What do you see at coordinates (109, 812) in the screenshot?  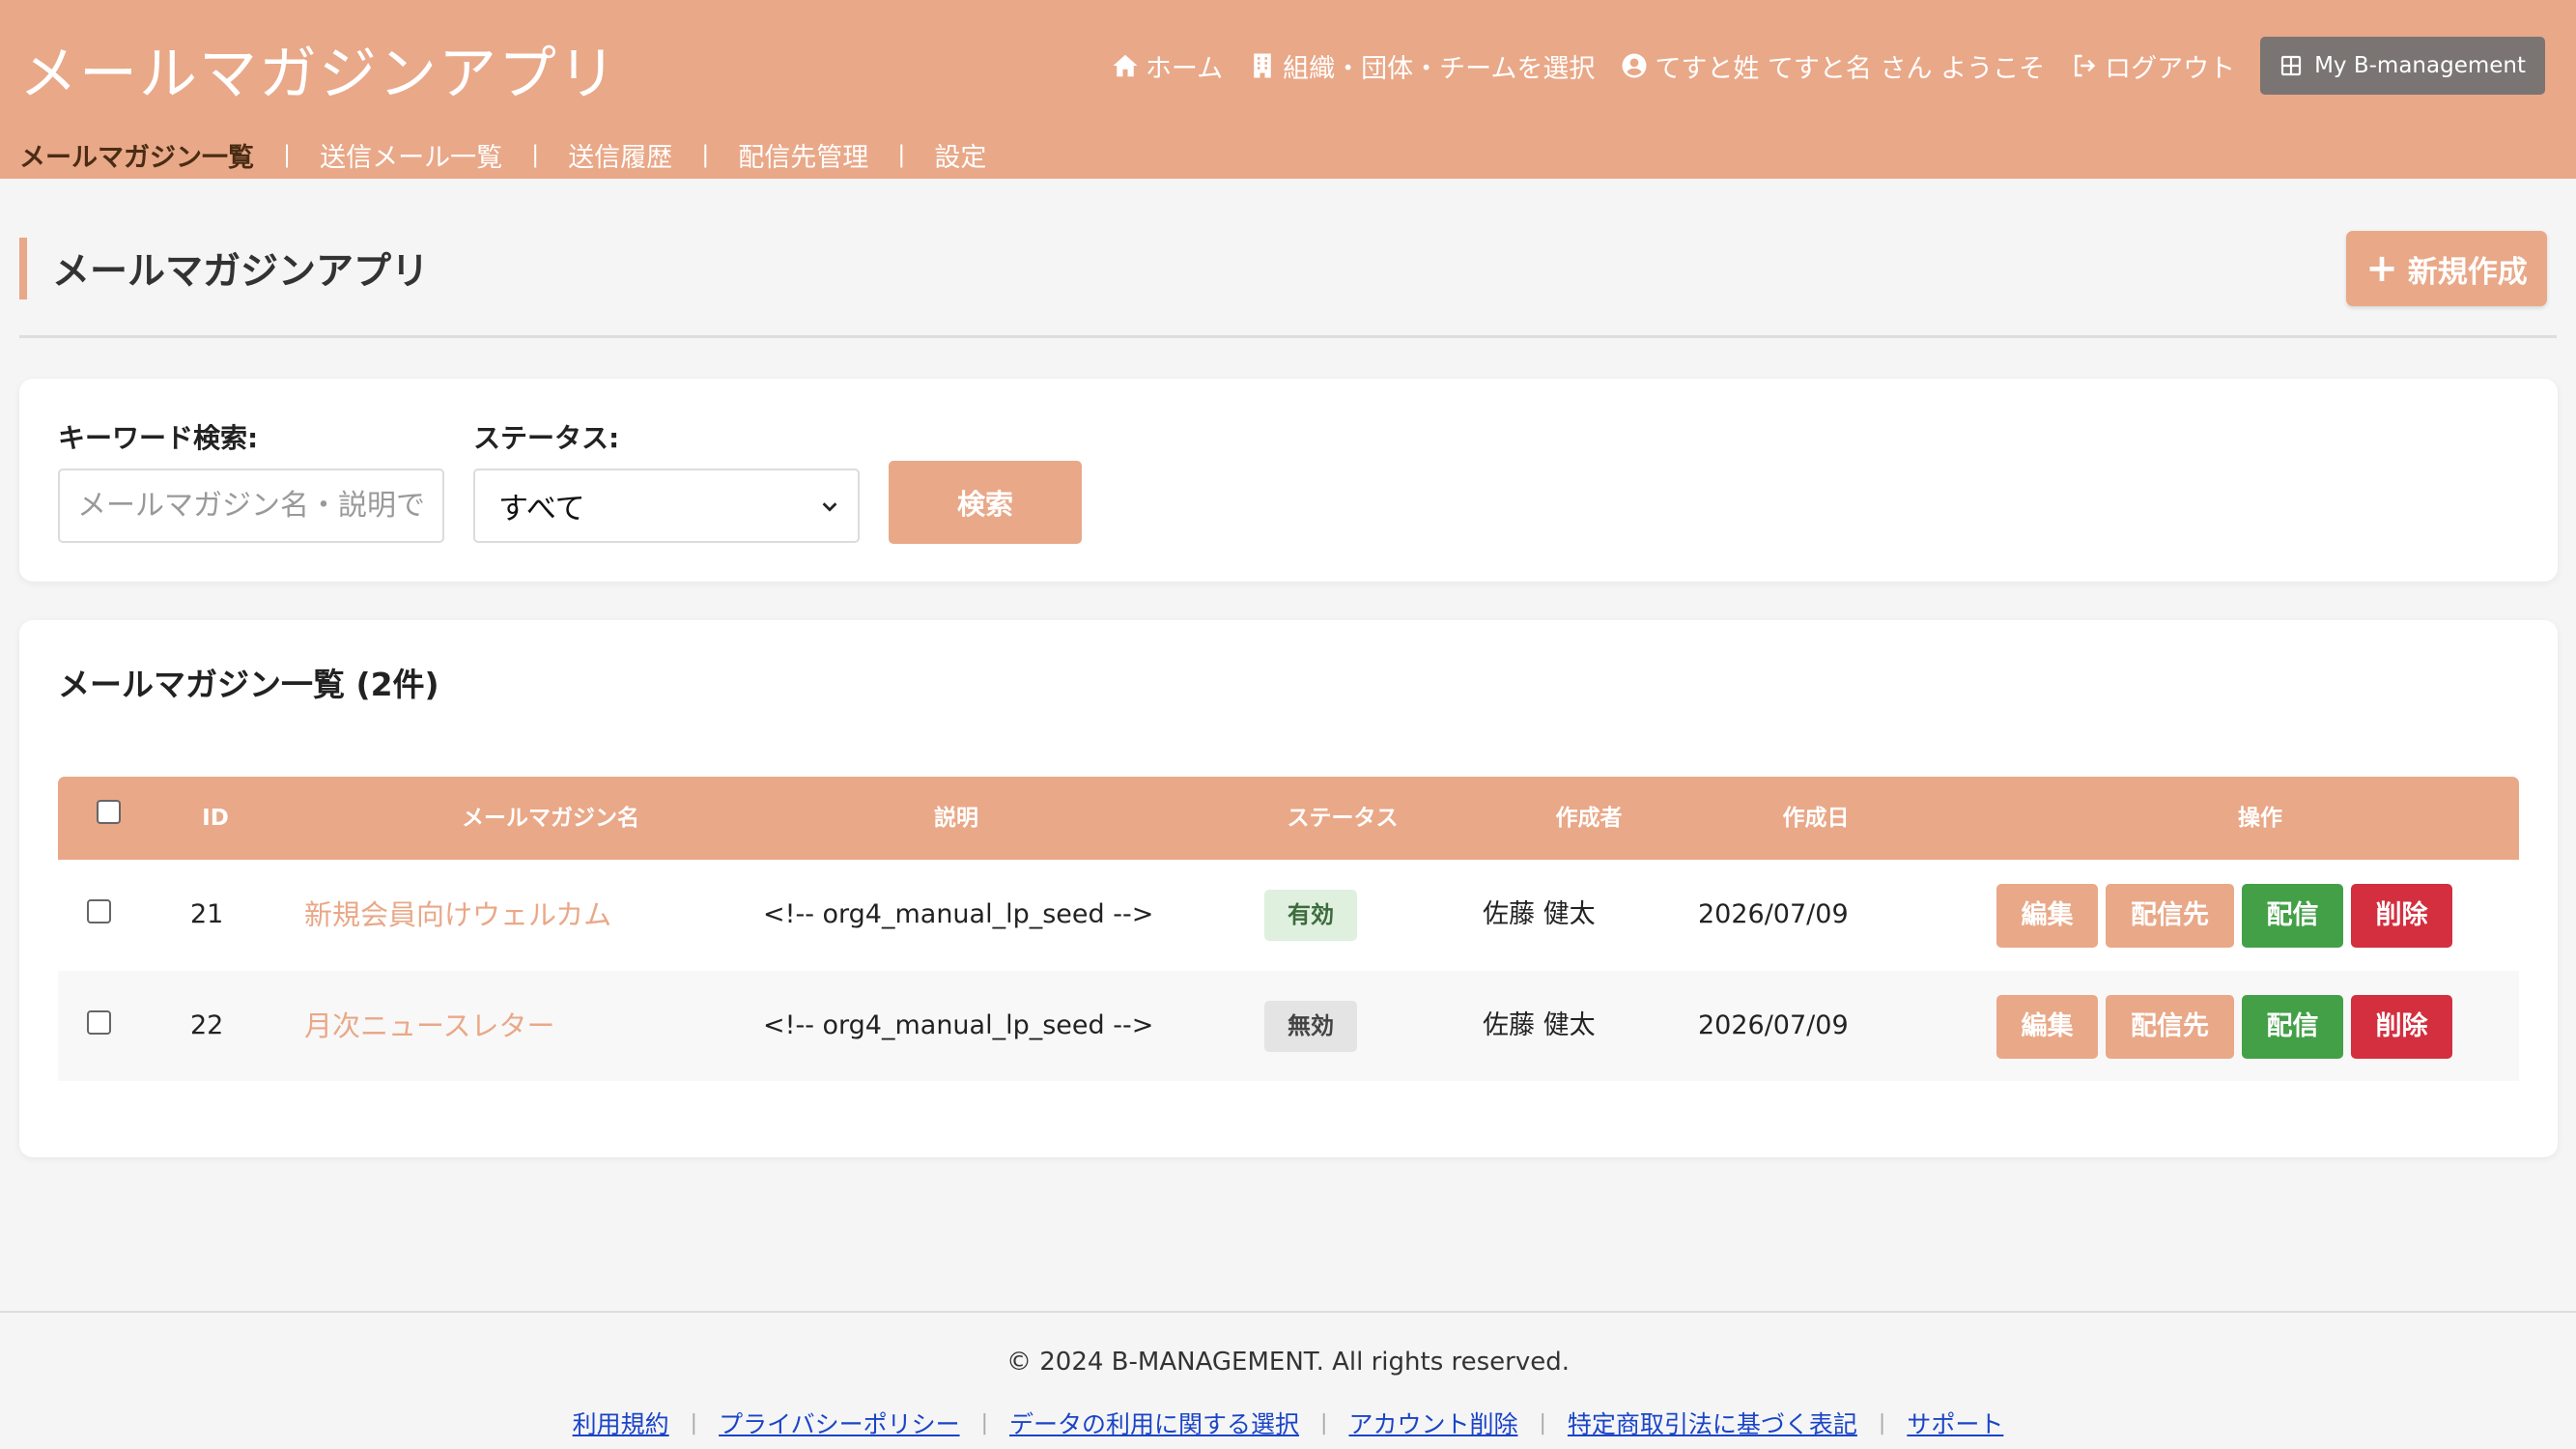 I see `select-all-checkbox` at bounding box center [109, 812].